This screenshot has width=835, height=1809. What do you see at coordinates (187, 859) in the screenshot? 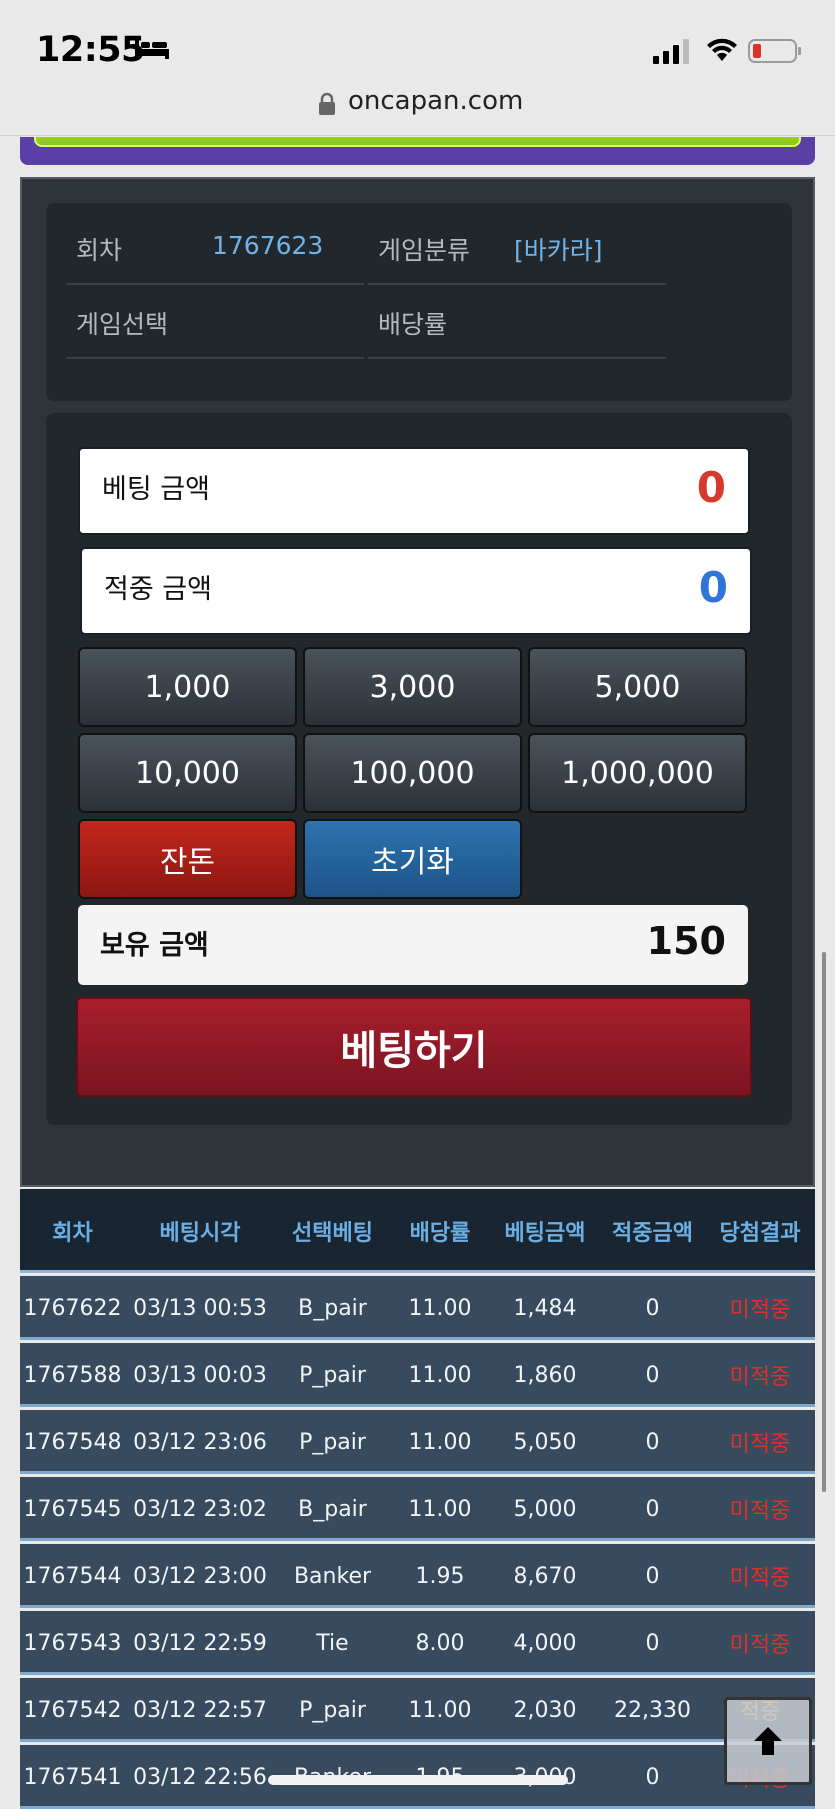
I see `change-button: 잔돈` at bounding box center [187, 859].